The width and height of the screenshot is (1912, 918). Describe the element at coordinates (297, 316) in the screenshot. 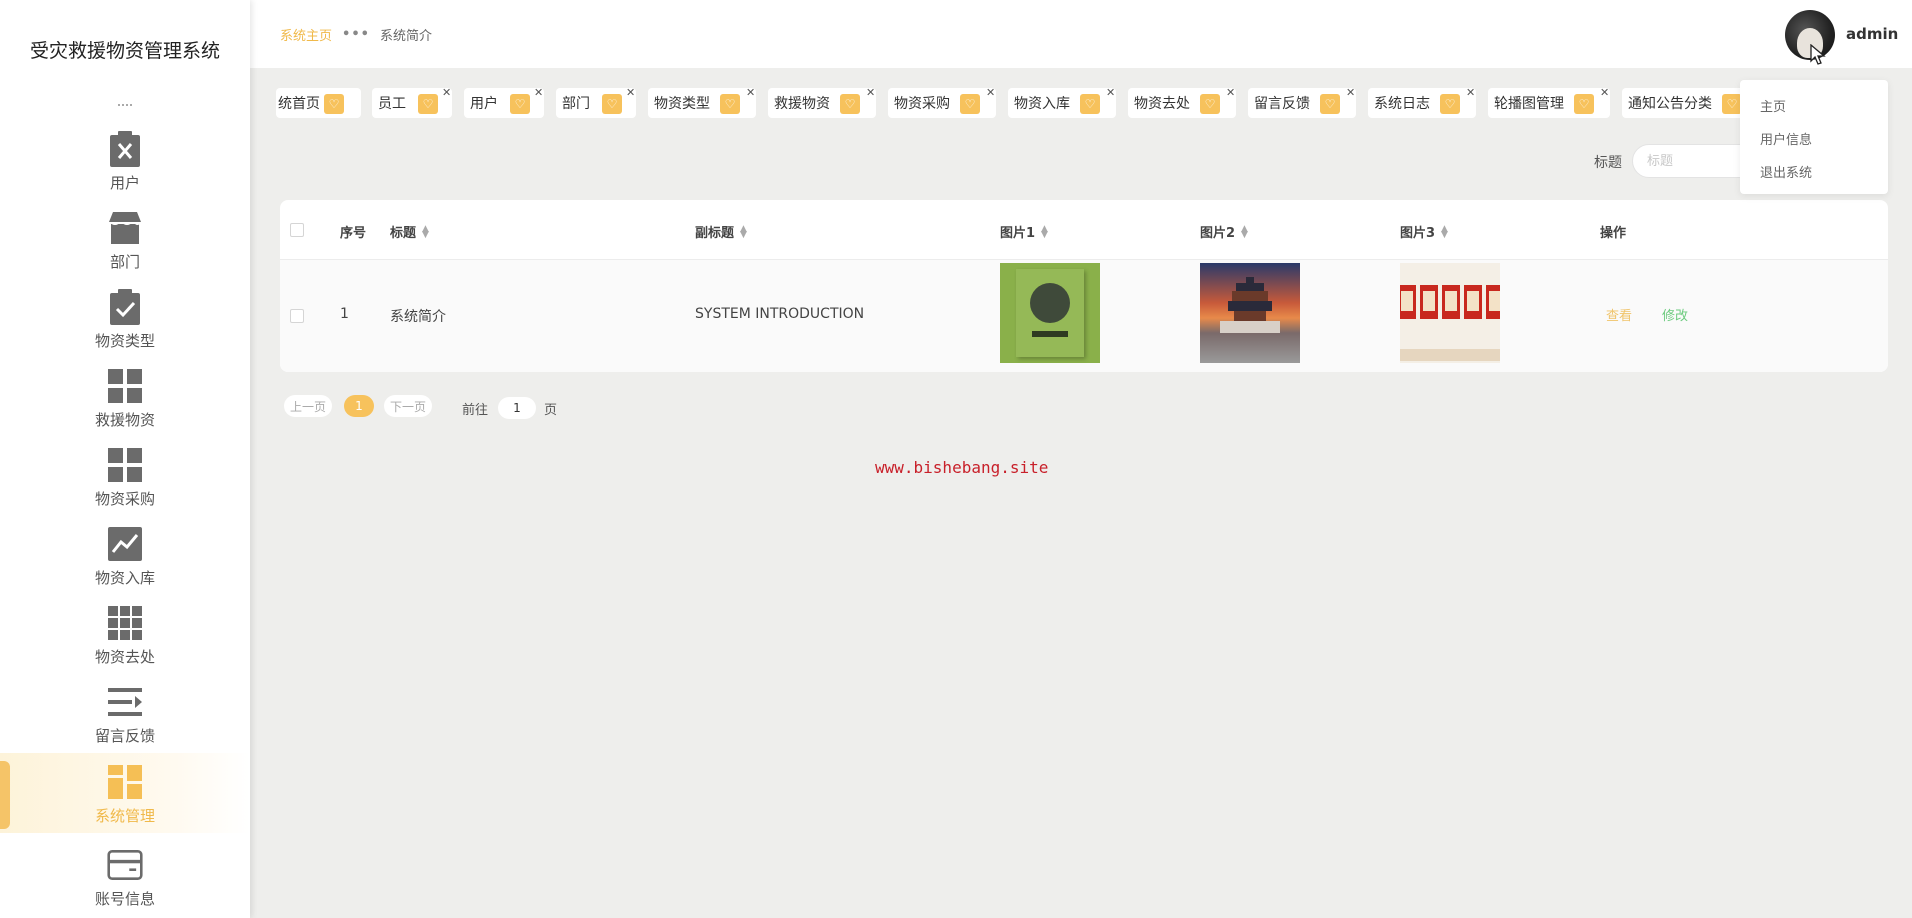

I see `row-checkbox` at that location.